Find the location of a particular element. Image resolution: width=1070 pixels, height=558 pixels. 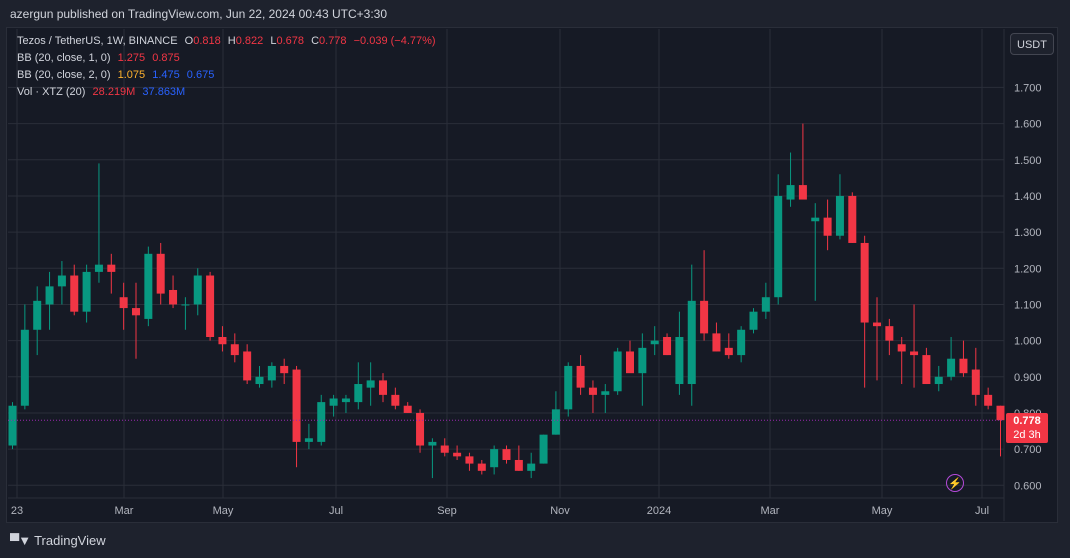

x-tick-label: Sep is located at coordinates (447, 511).